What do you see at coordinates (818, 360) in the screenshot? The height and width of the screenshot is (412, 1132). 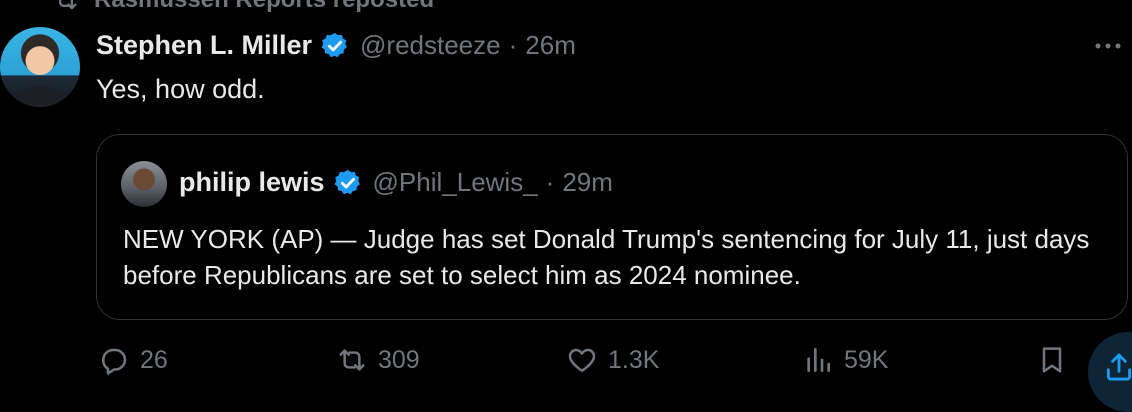 I see `views-icon` at bounding box center [818, 360].